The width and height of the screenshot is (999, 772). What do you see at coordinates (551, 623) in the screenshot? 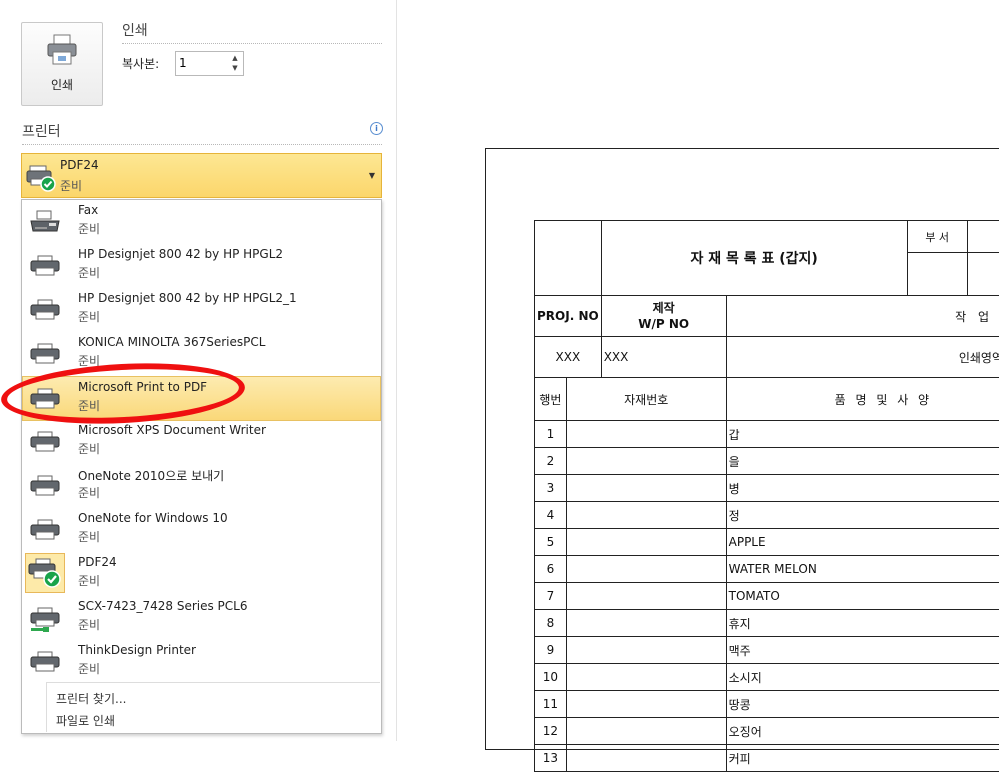
I see `row-no-cell: 8` at bounding box center [551, 623].